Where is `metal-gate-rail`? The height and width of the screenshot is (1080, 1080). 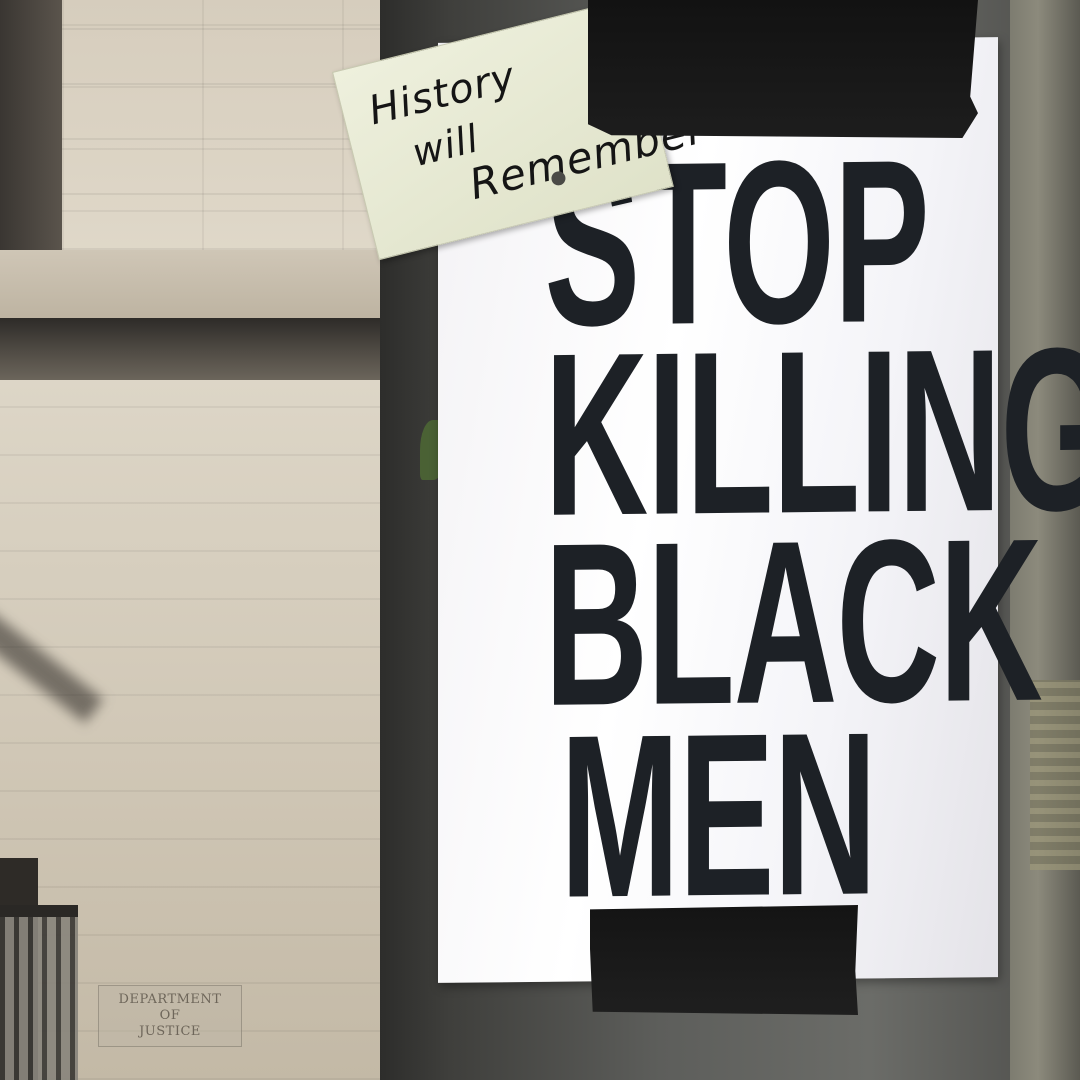 metal-gate-rail is located at coordinates (39, 911).